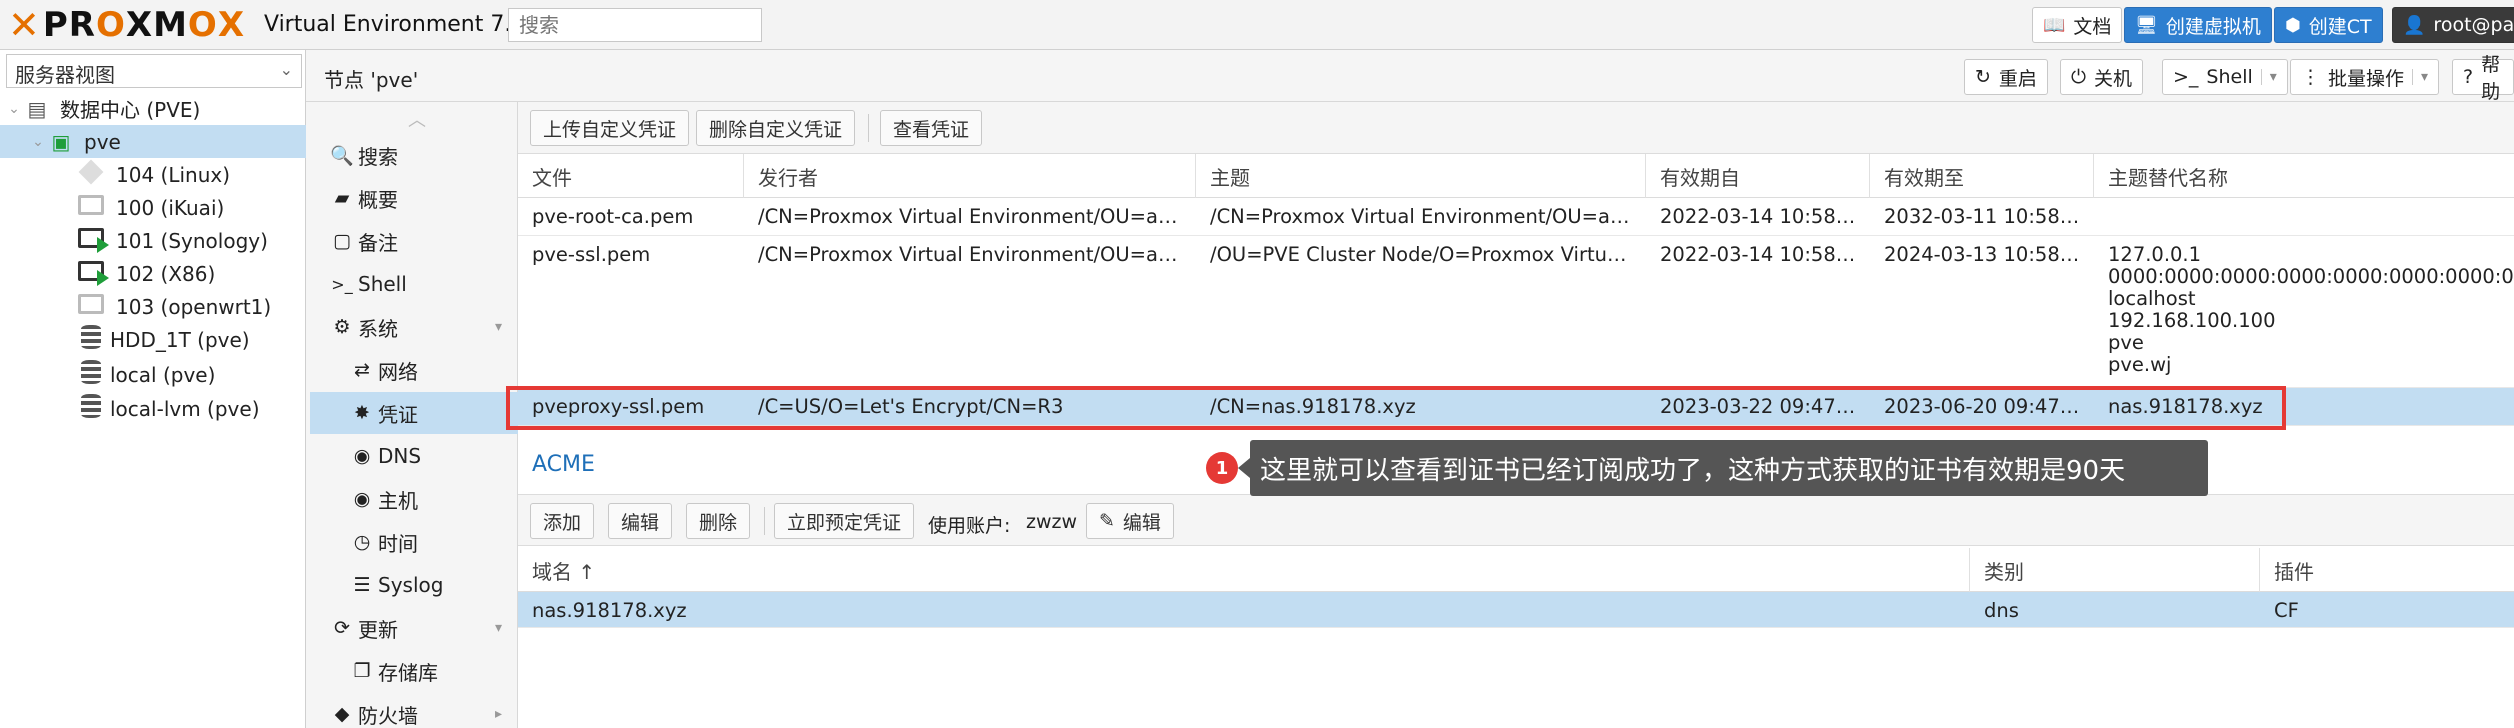  I want to click on restart-icon: ↻, so click(1983, 77).